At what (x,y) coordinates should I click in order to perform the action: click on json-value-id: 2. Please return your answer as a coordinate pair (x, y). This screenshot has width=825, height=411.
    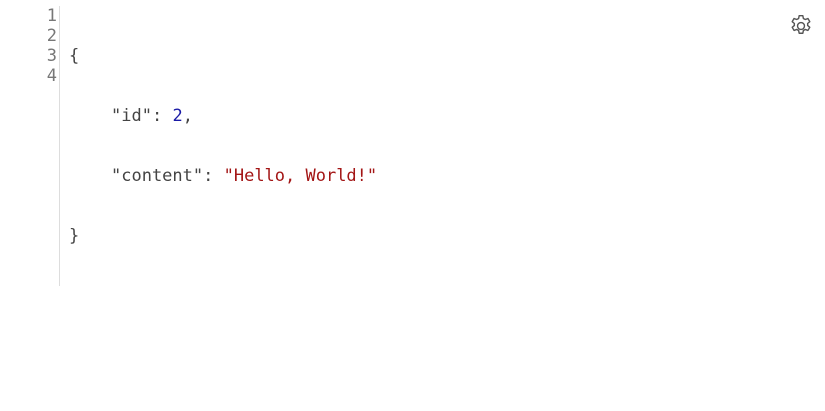
    Looking at the image, I should click on (177, 116).